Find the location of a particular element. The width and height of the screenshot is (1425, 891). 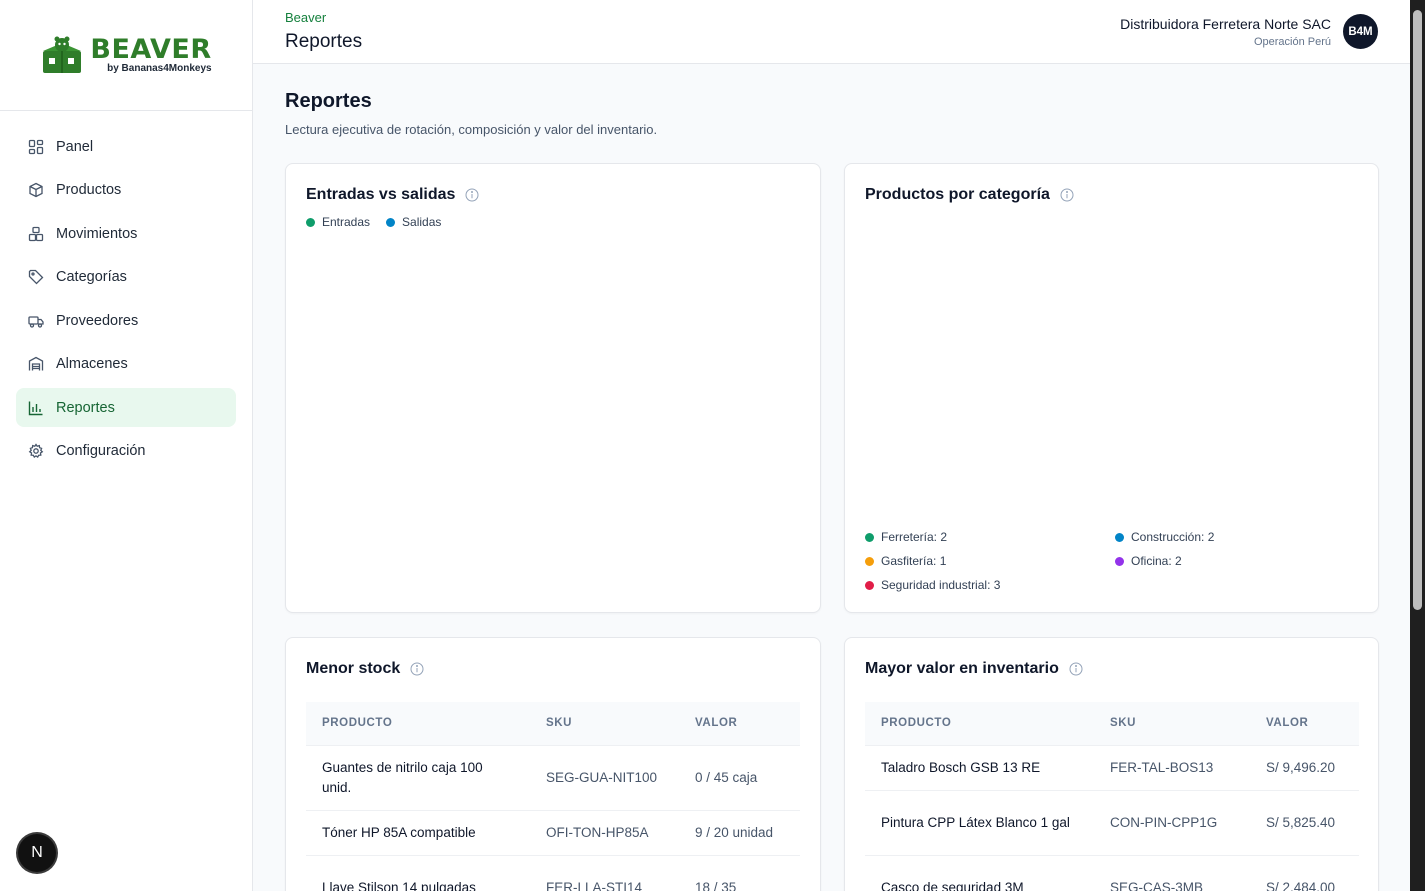

legend-label: Ferretería: 2 is located at coordinates (914, 537).